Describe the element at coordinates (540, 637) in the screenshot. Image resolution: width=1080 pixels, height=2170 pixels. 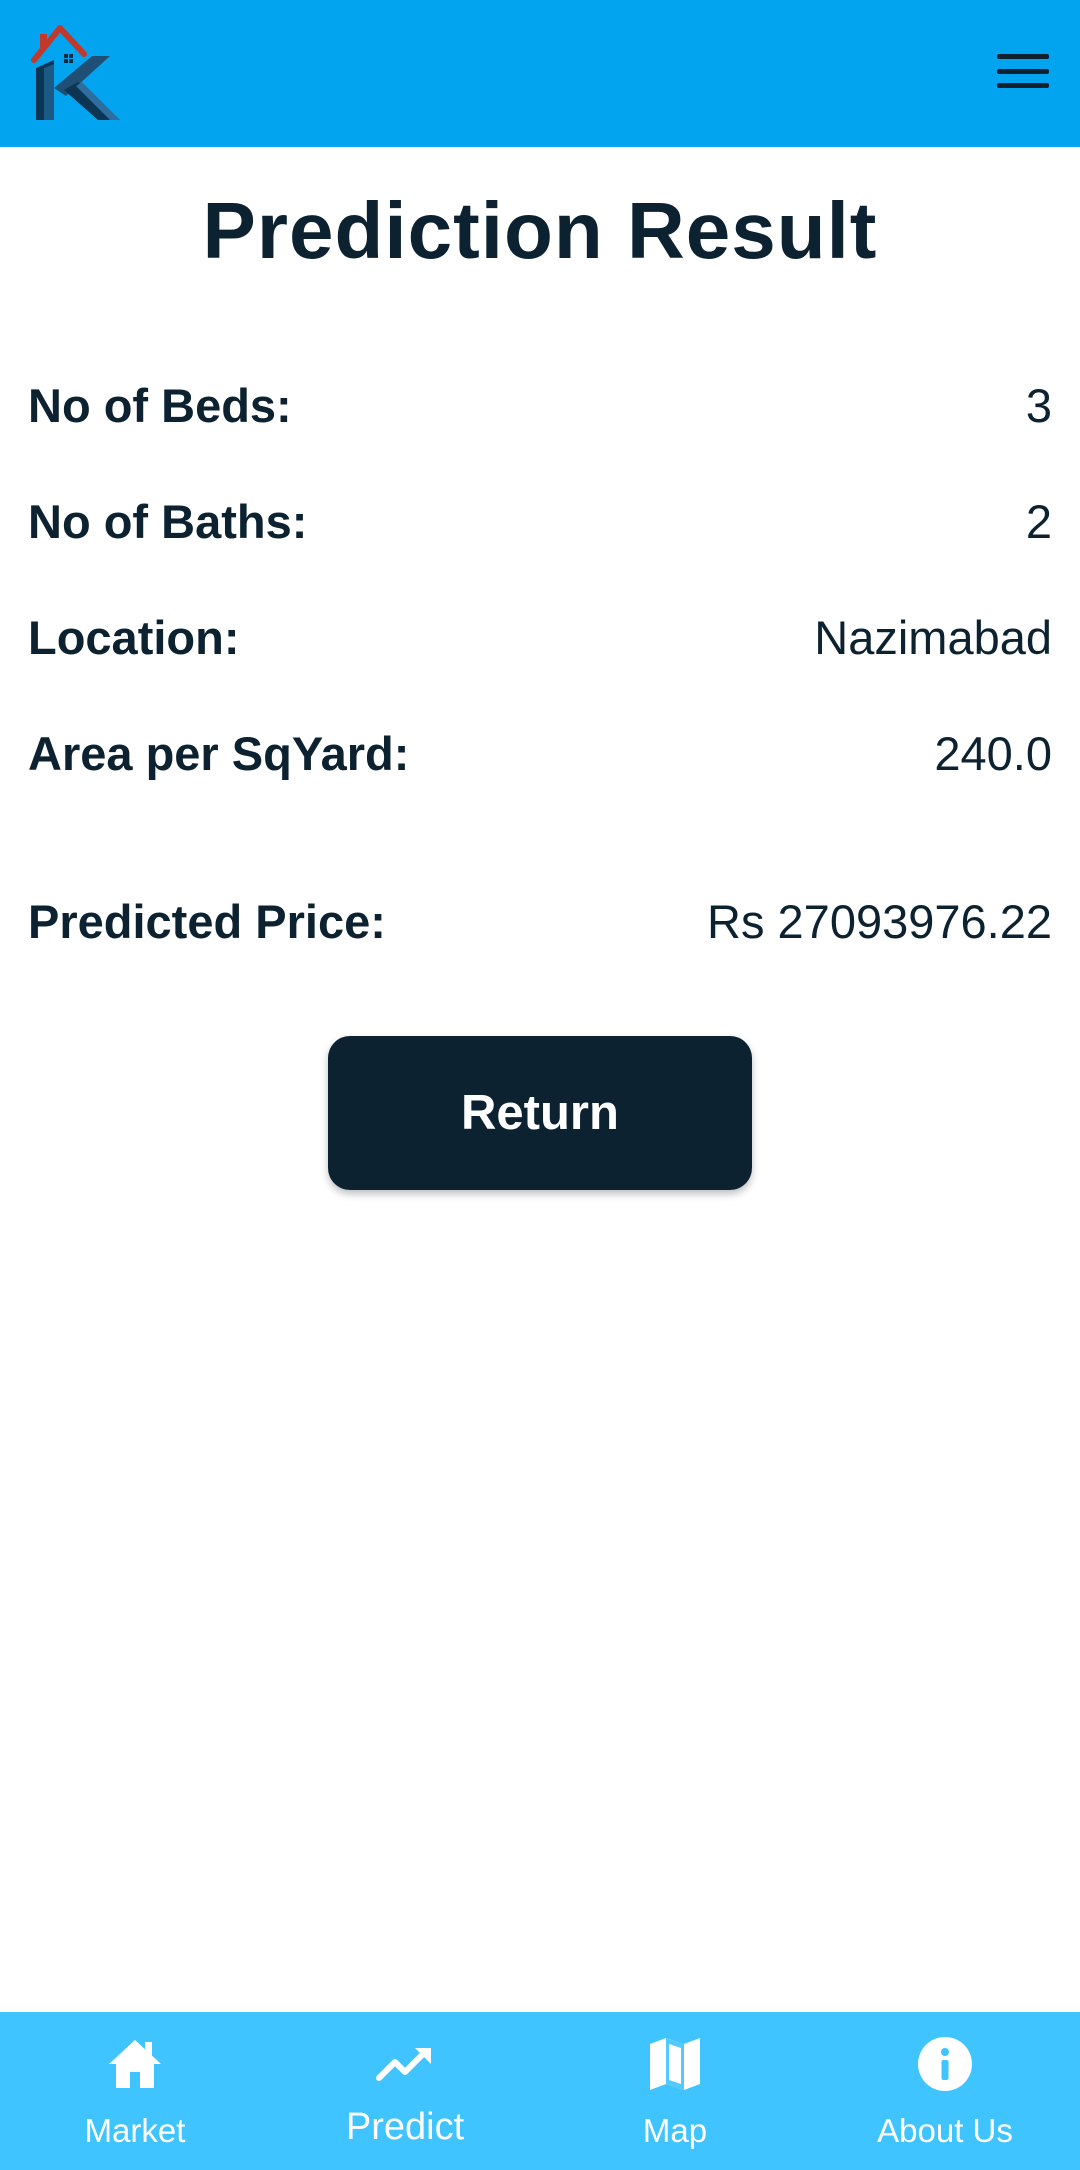
I see `location-row: Location: Nazimabad` at that location.